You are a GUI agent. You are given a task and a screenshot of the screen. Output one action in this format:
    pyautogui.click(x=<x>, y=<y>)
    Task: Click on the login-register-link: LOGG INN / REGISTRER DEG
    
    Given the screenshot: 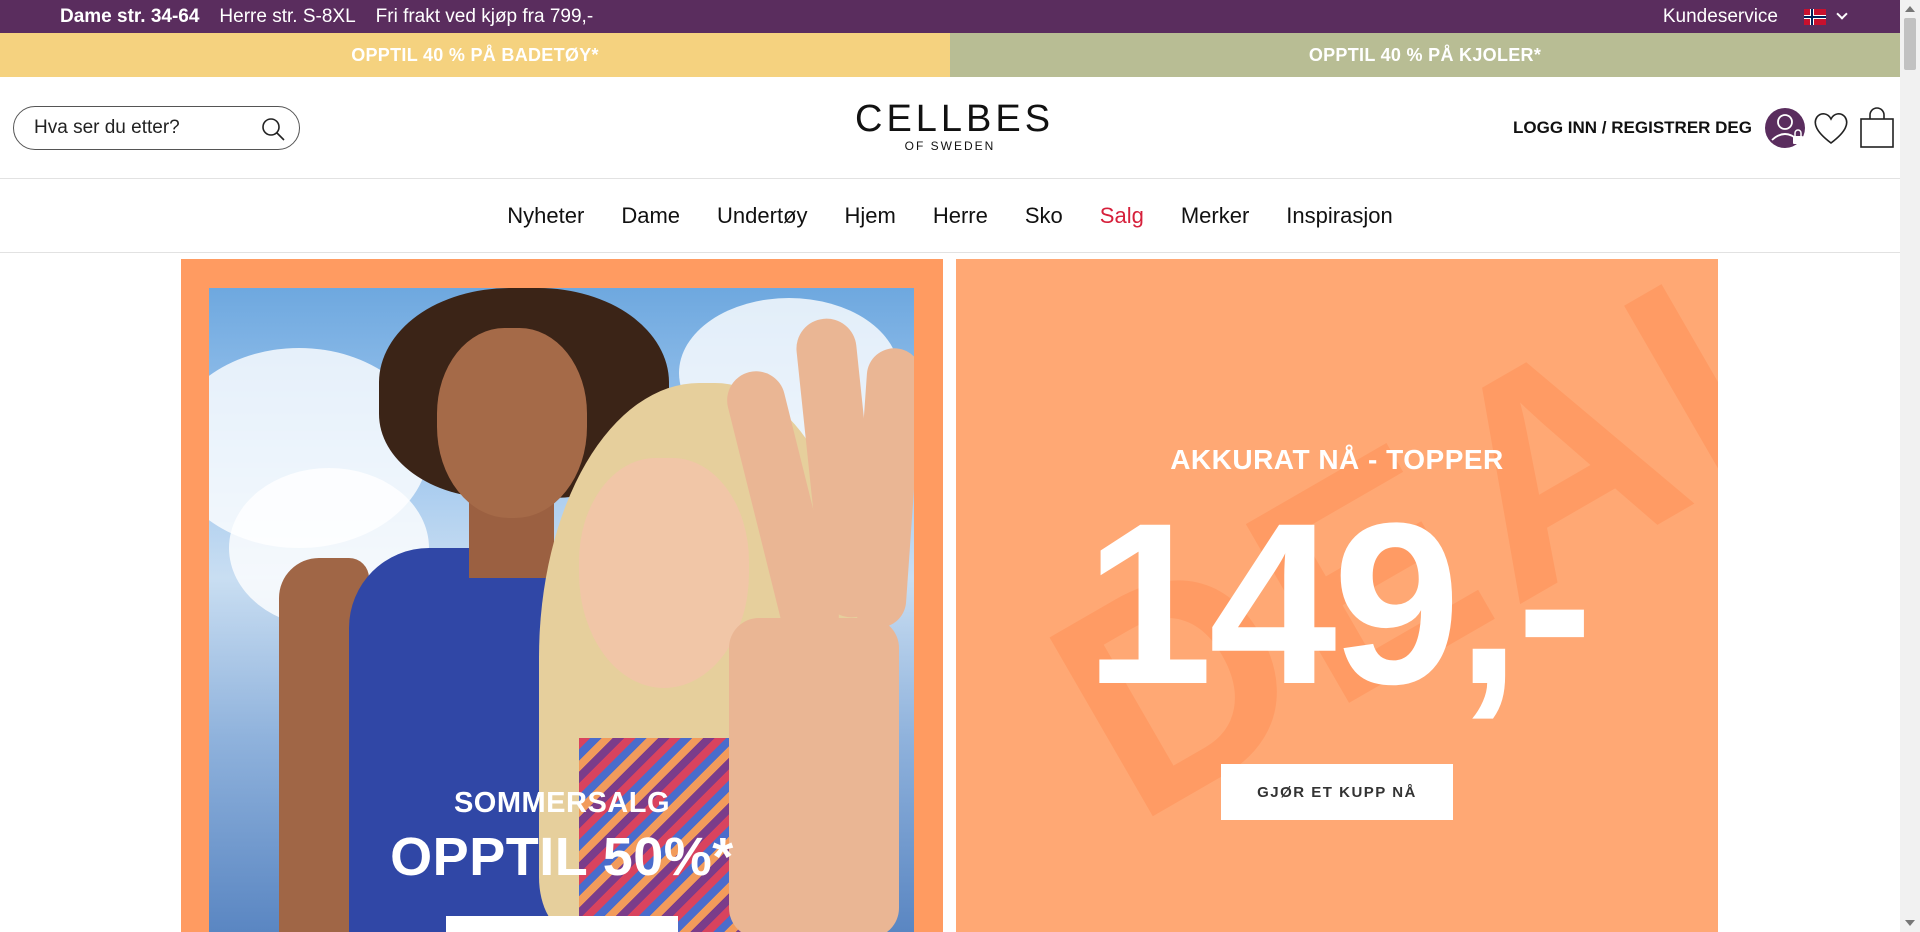 What is the action you would take?
    pyautogui.click(x=1632, y=128)
    